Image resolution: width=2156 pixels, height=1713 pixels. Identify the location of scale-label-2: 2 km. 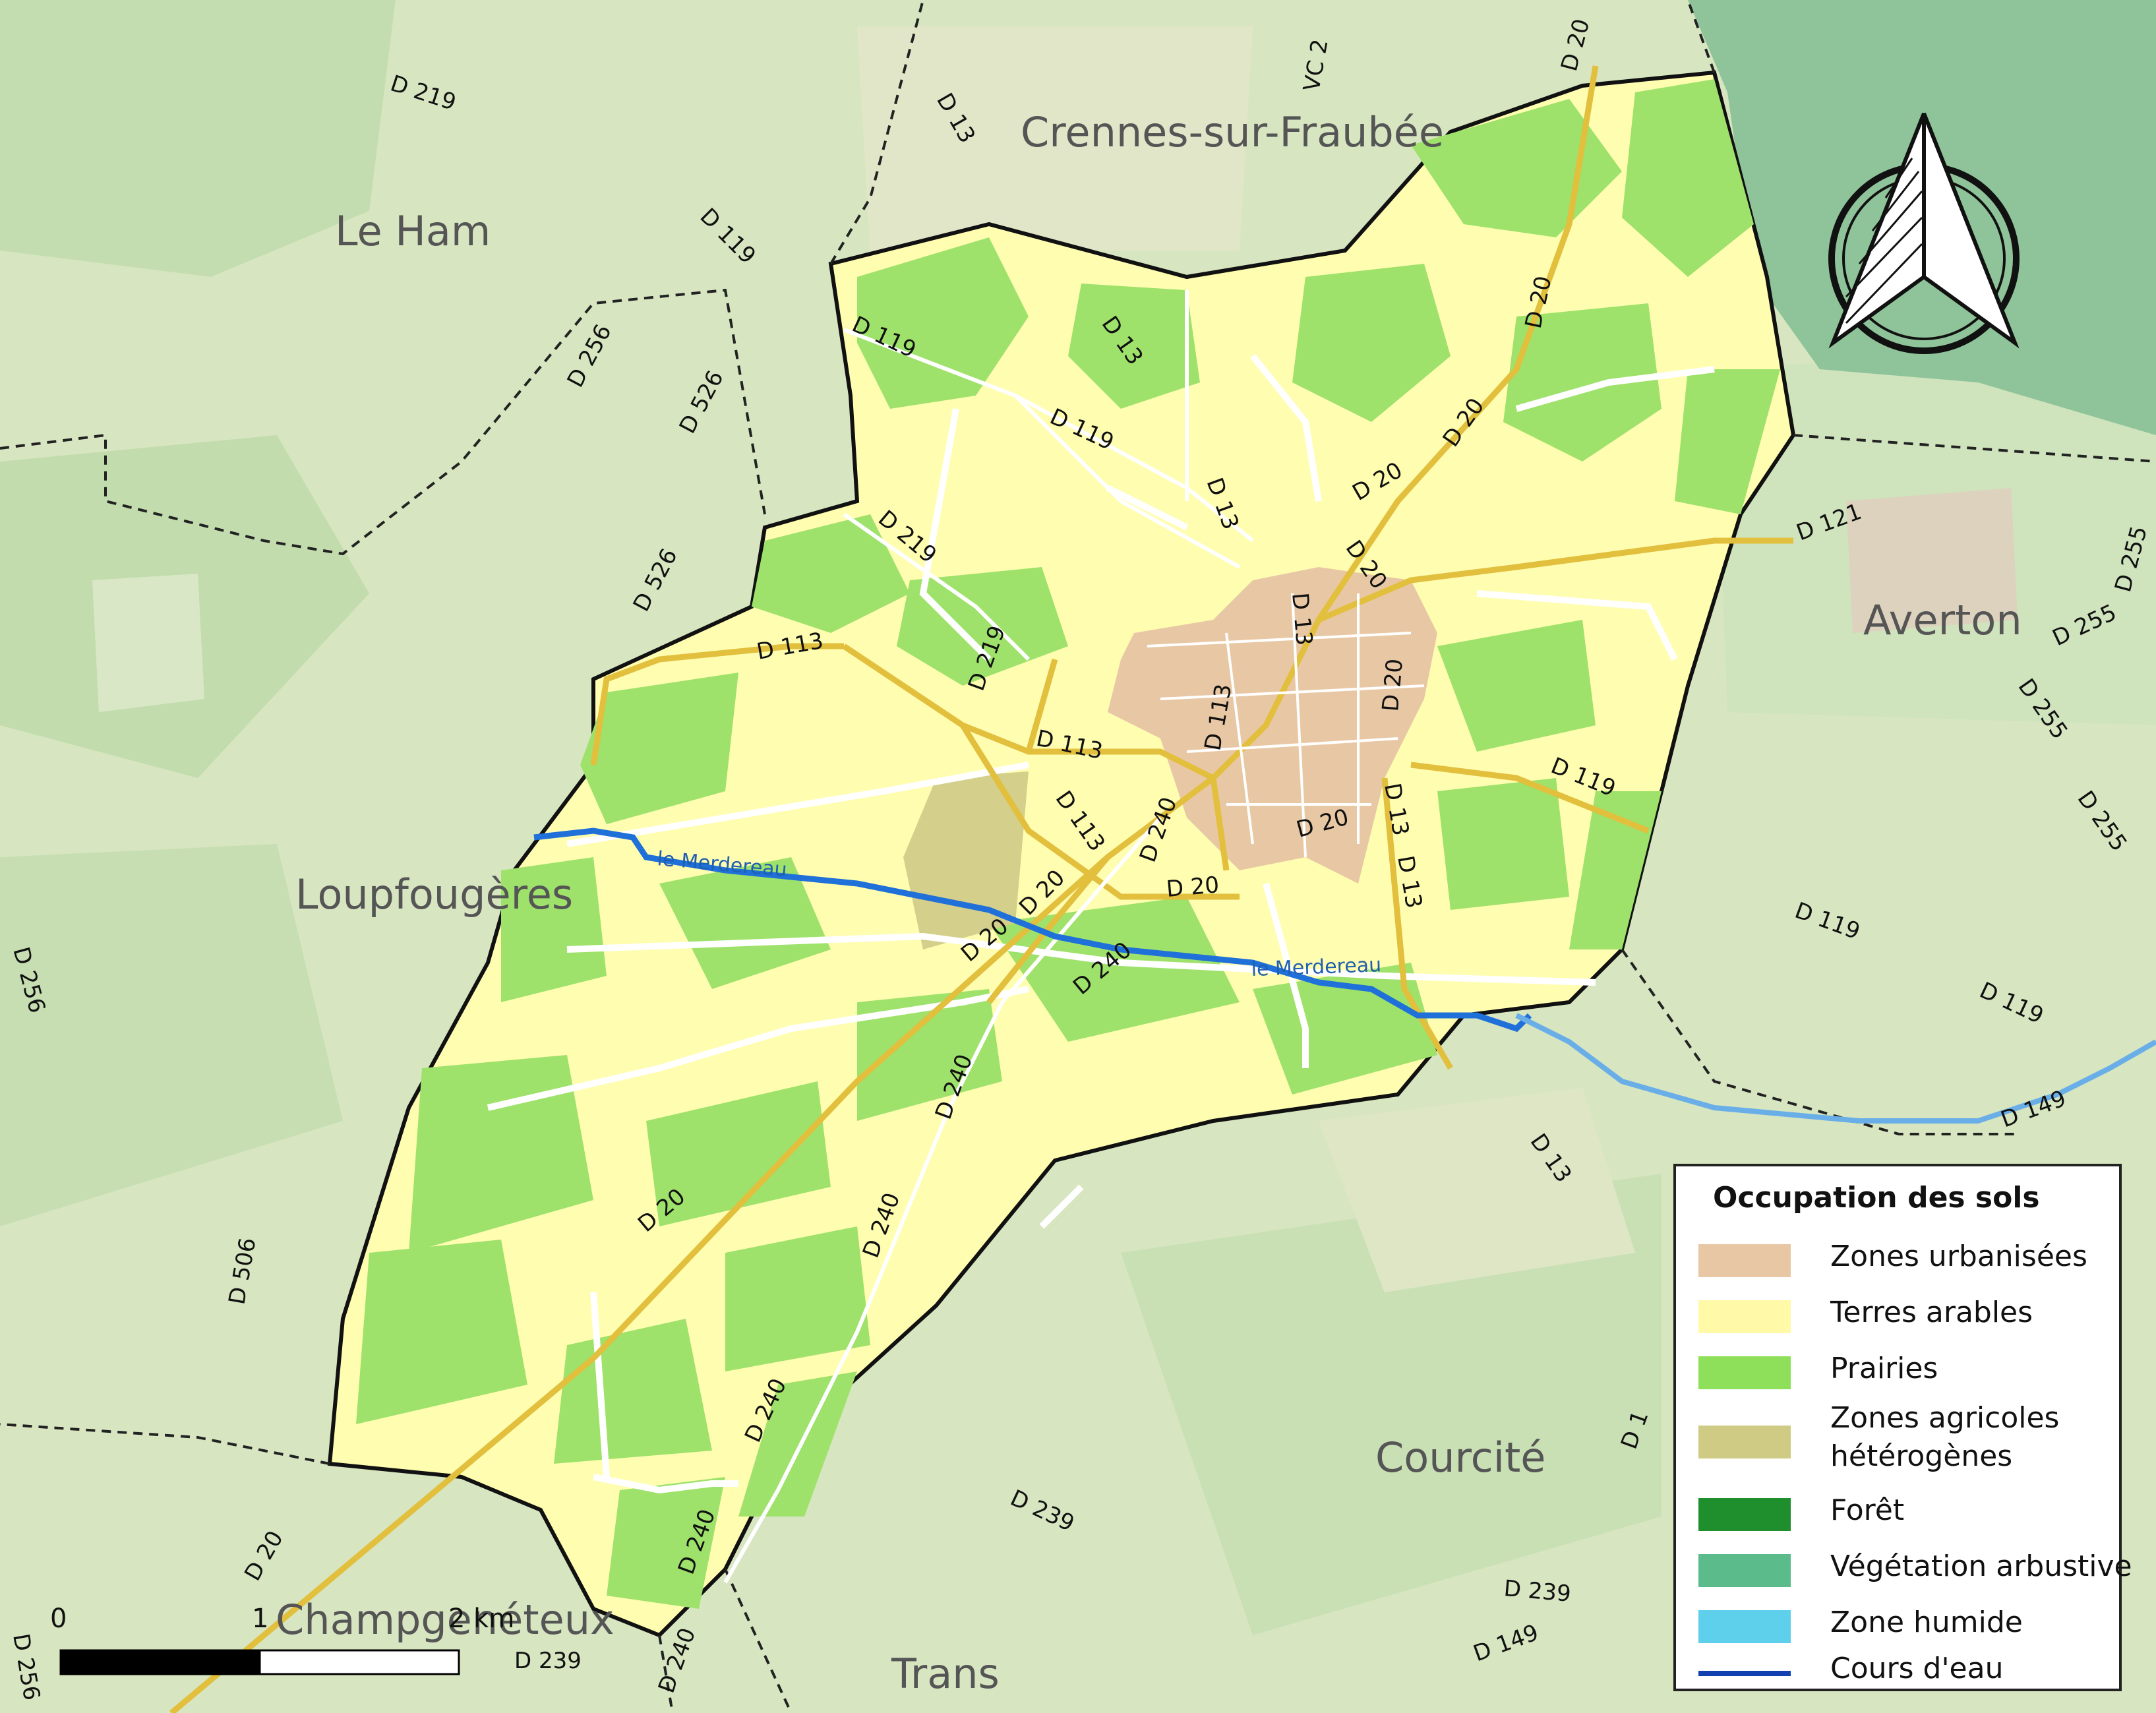
(481, 1619).